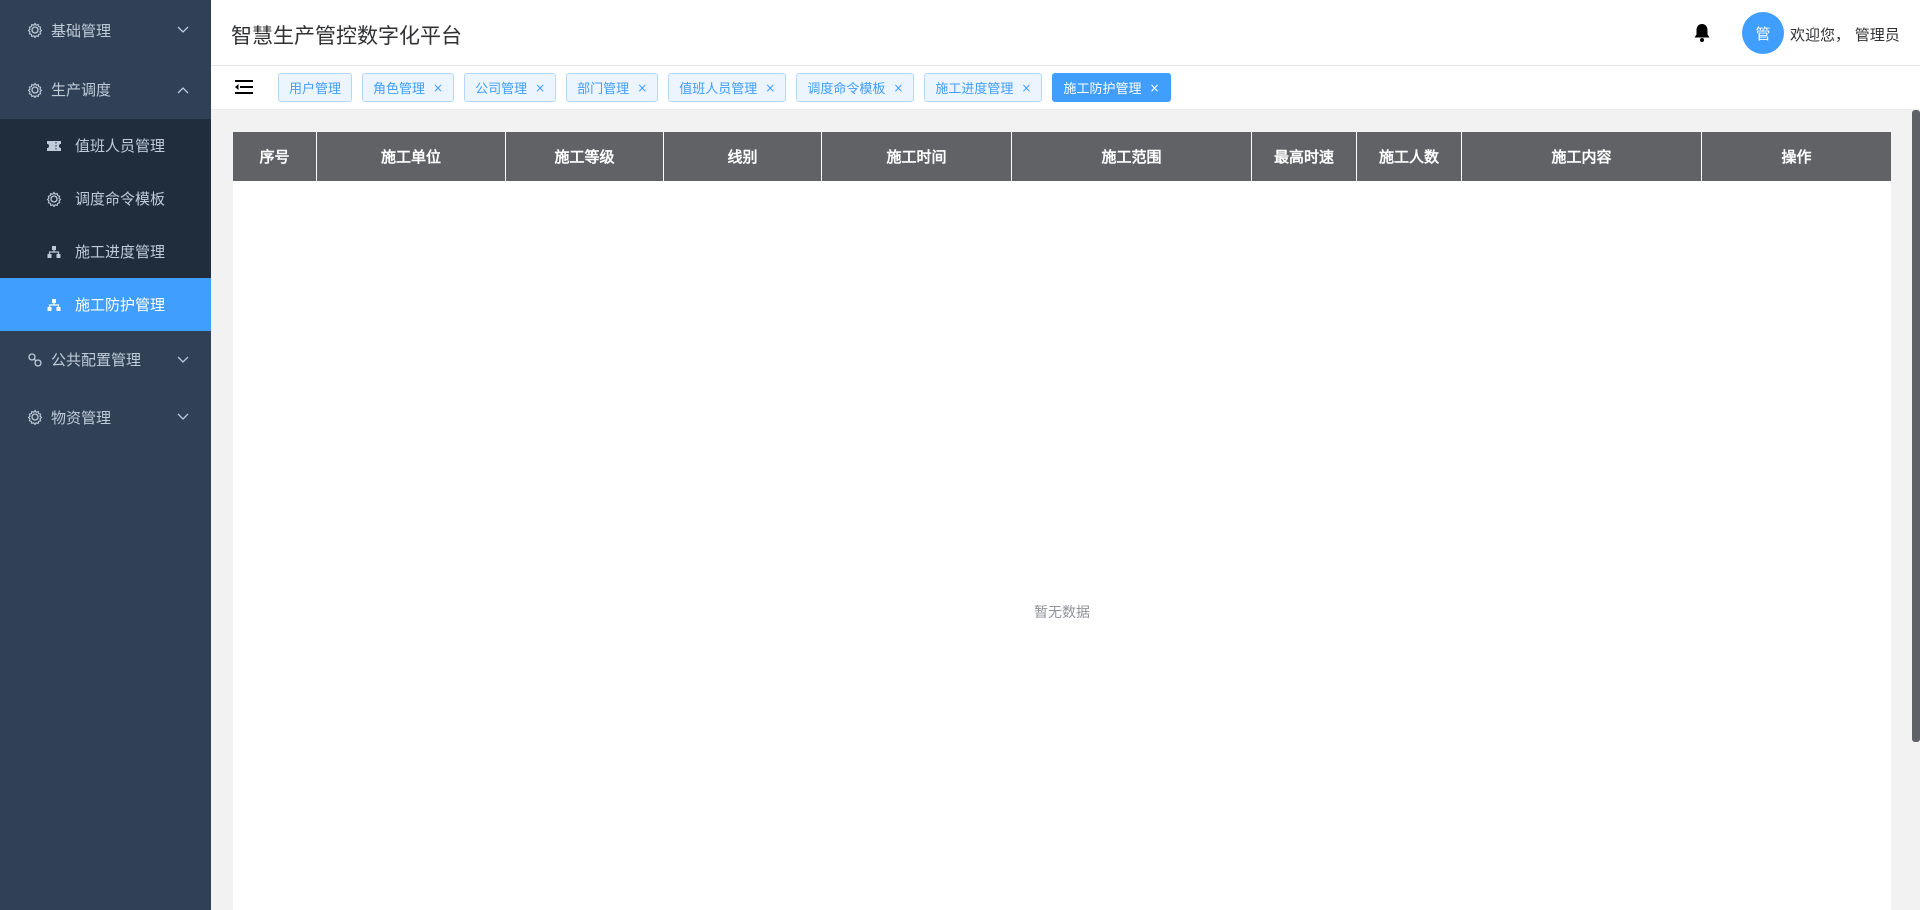  What do you see at coordinates (120, 146) in the screenshot?
I see `submenu-item-label: 值班人员管理` at bounding box center [120, 146].